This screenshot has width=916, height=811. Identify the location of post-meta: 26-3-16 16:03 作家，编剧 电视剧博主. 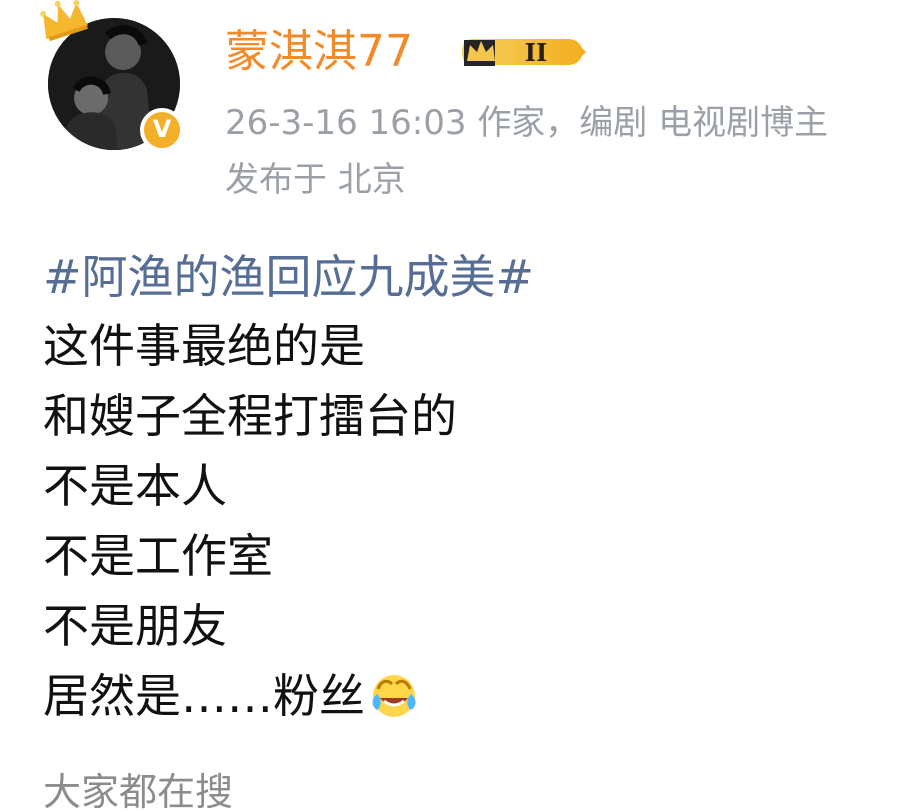
(570, 123).